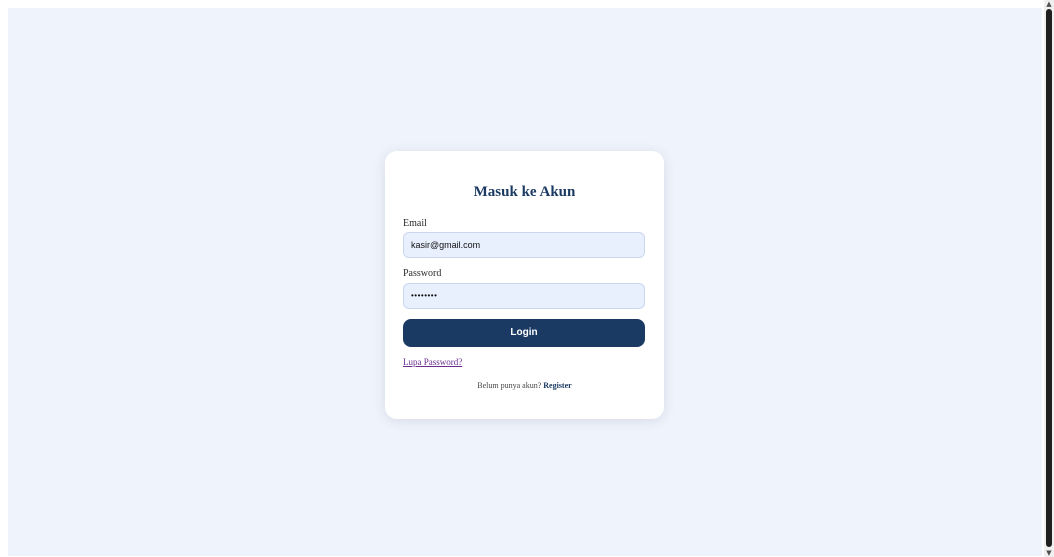  What do you see at coordinates (524, 296) in the screenshot?
I see `password-input: ••••••••` at bounding box center [524, 296].